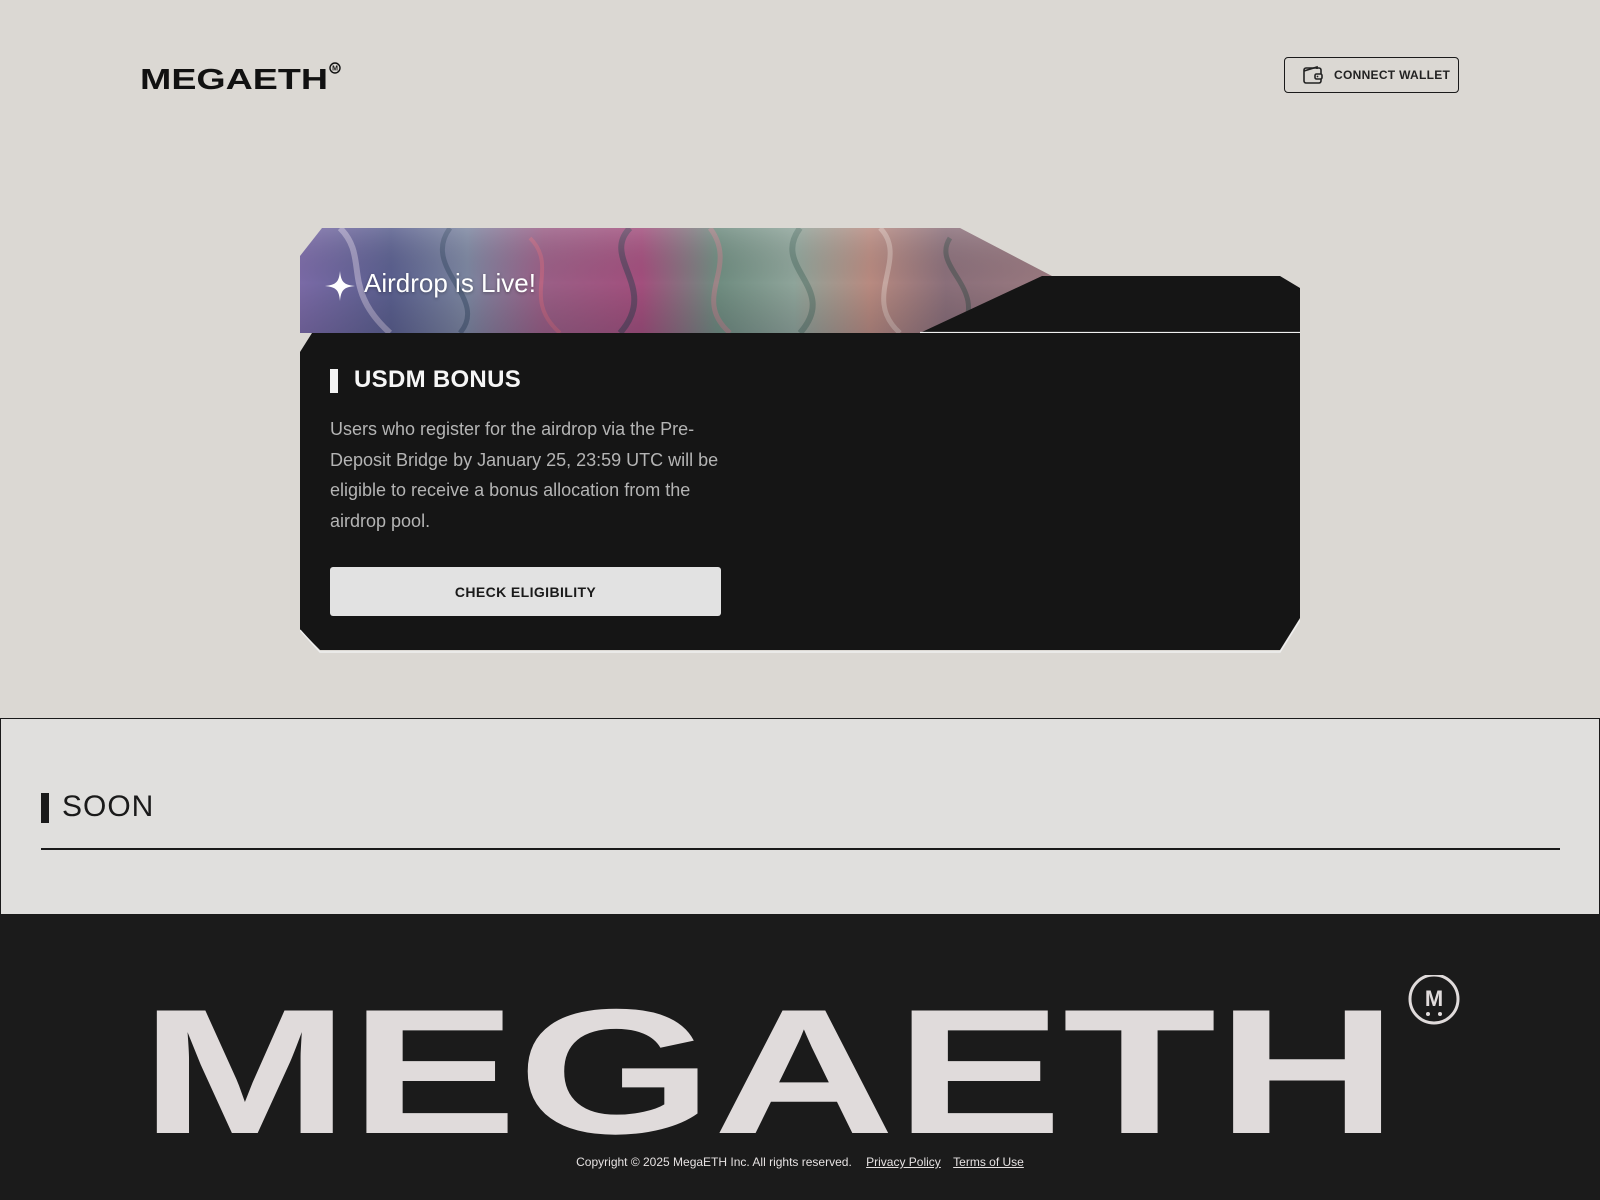 This screenshot has height=1200, width=1600. I want to click on footer-megaeth-logo: MEGAETH M, so click(800, 1060).